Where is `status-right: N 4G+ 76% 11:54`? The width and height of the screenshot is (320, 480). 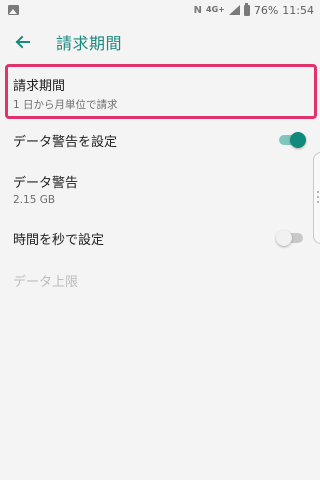 status-right: N 4G+ 76% 11:54 is located at coordinates (253, 9).